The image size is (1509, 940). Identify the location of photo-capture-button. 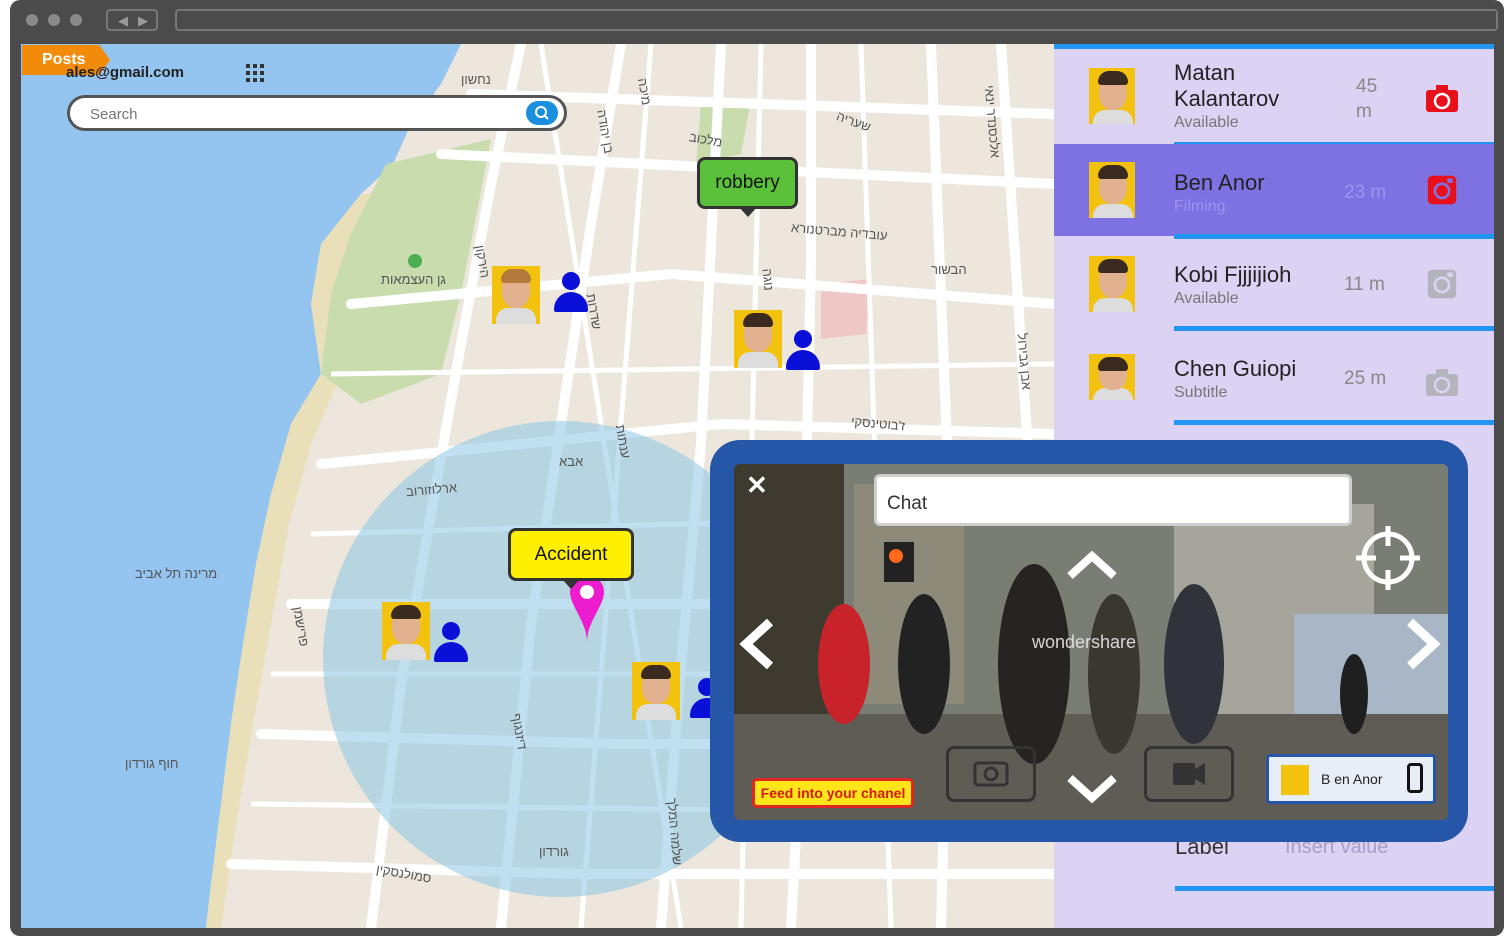
(991, 774).